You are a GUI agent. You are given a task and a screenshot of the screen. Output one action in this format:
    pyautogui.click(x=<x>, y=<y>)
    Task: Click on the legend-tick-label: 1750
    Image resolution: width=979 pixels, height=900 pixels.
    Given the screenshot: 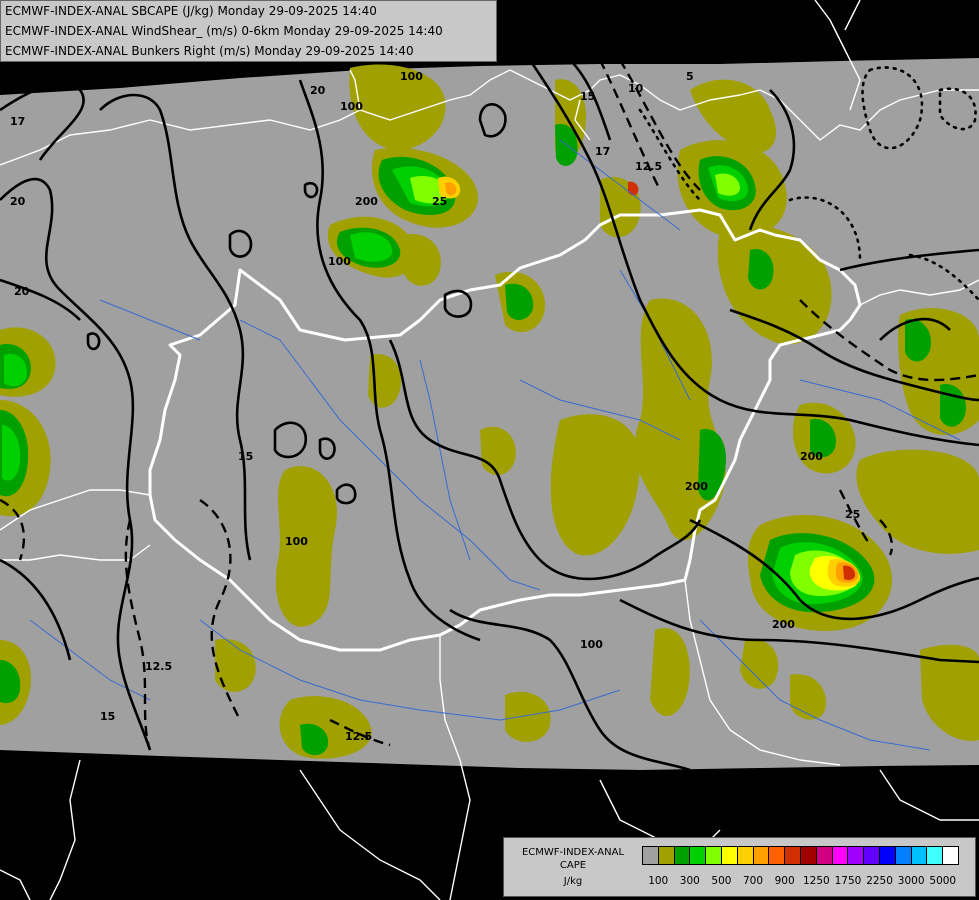 What is the action you would take?
    pyautogui.click(x=848, y=881)
    